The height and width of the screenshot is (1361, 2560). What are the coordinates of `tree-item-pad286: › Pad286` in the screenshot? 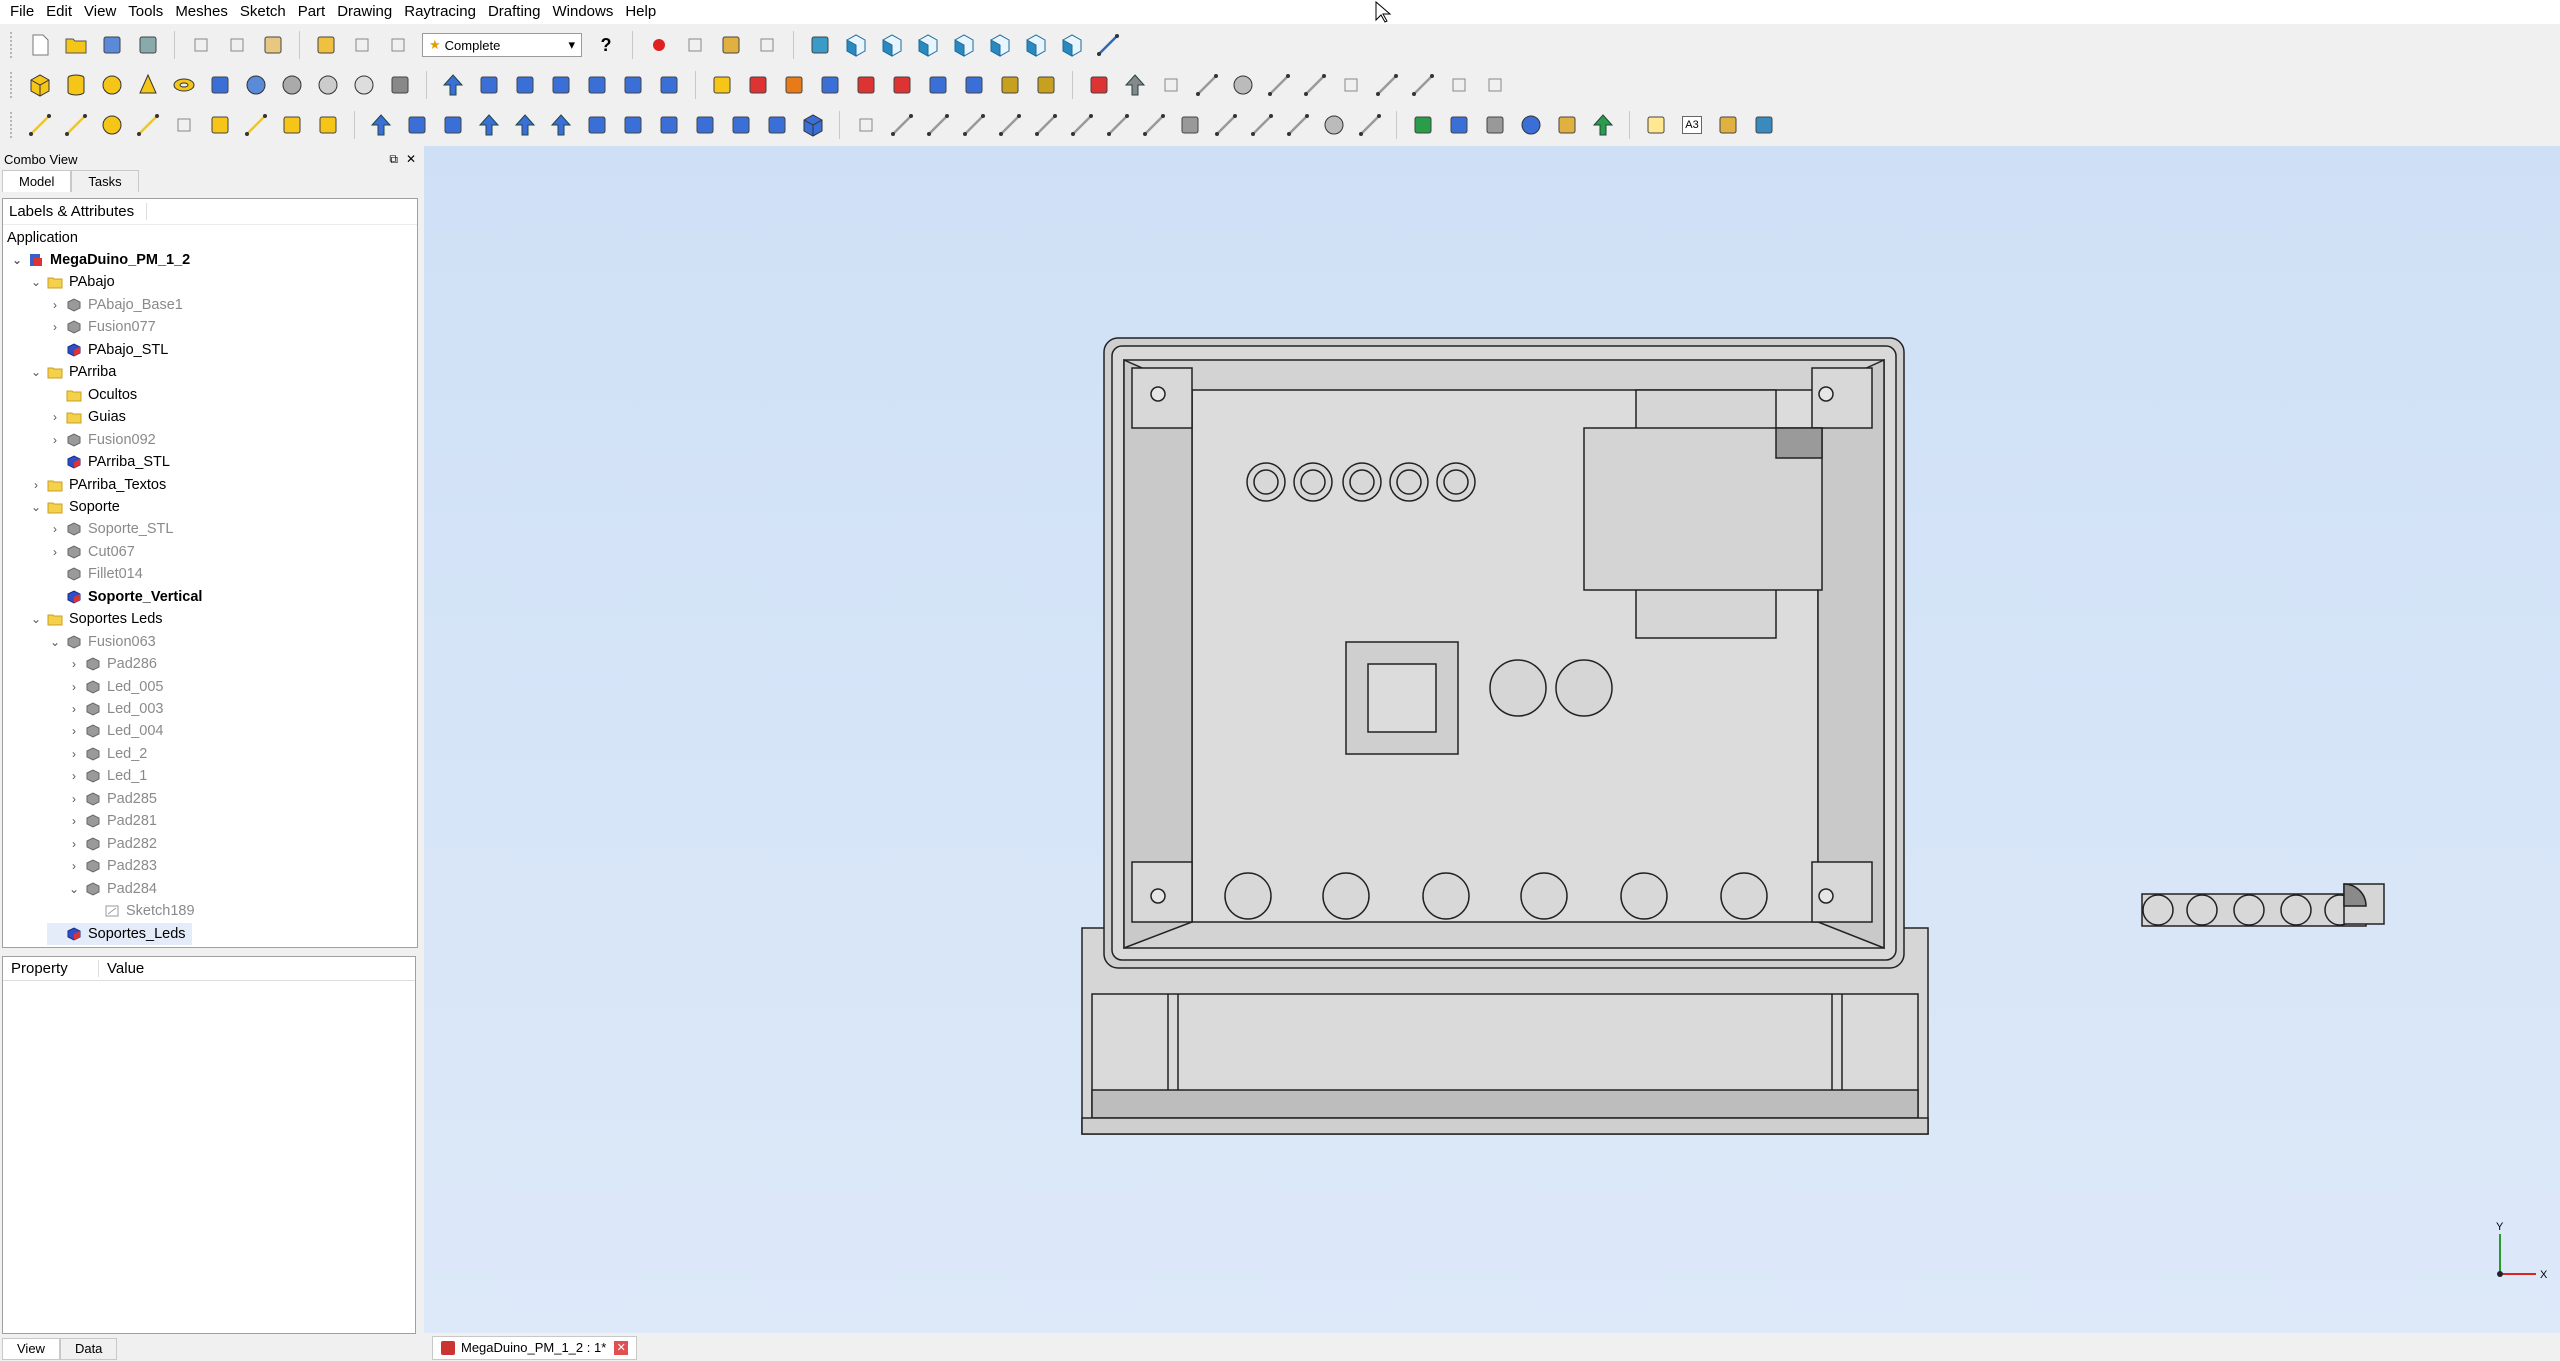 It's located at (111, 664).